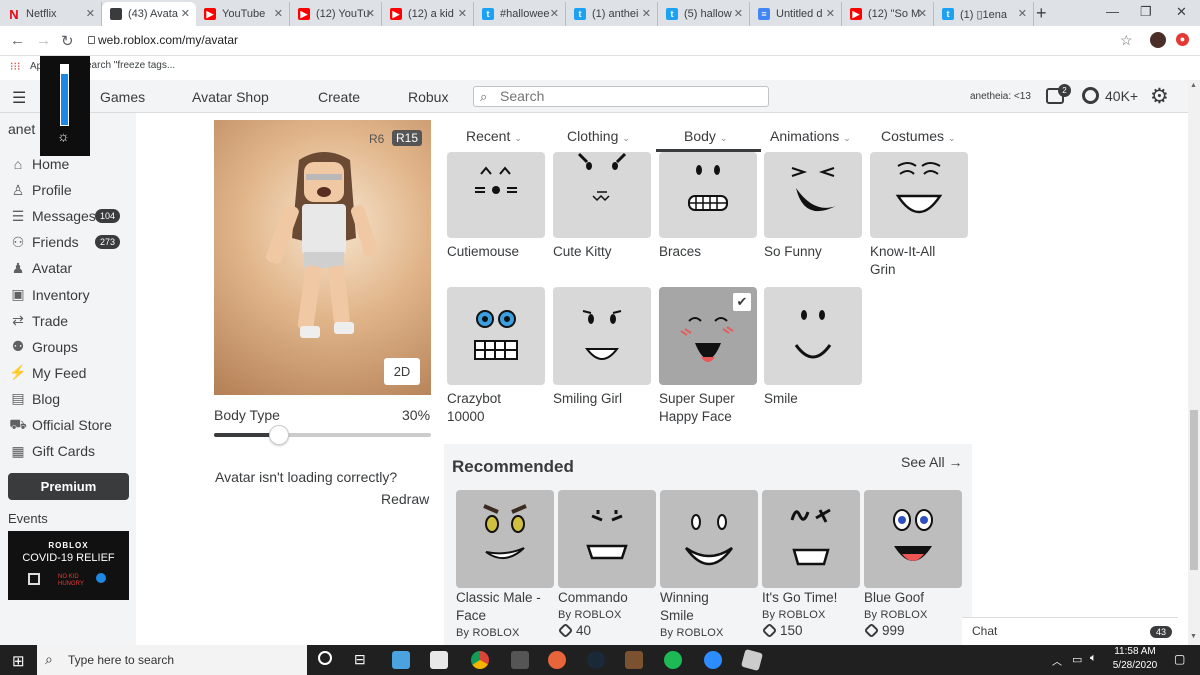  I want to click on rec-card-commando, so click(607, 539).